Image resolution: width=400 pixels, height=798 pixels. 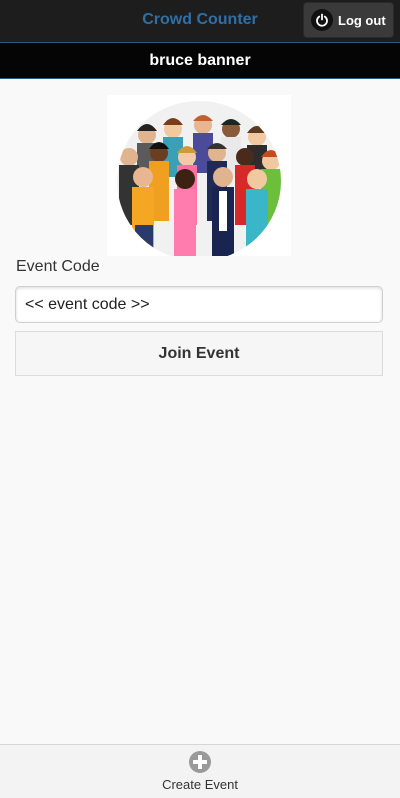 I want to click on app-header: Crowd Counter Log out, so click(x=200, y=21).